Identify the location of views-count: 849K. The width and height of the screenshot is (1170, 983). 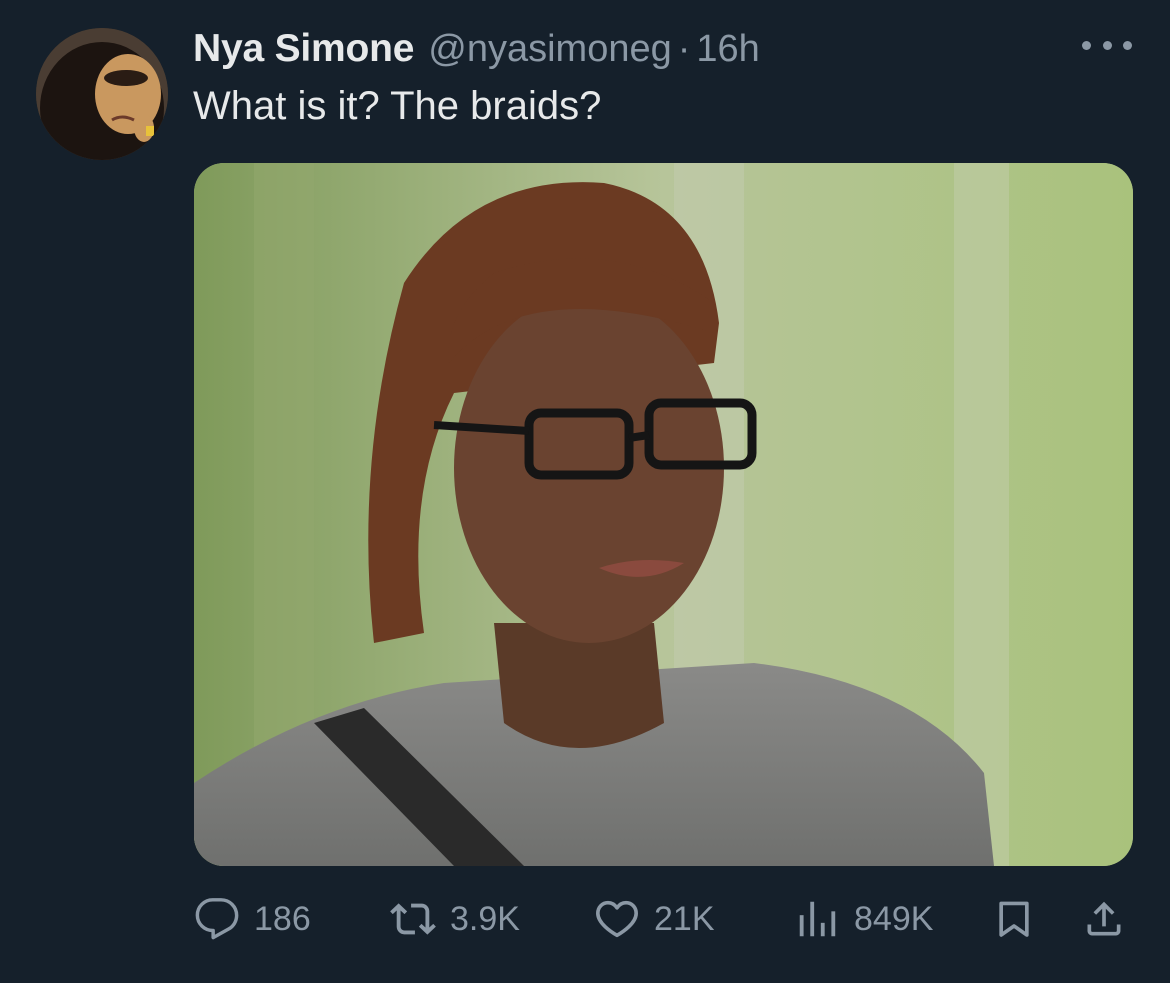
(894, 918).